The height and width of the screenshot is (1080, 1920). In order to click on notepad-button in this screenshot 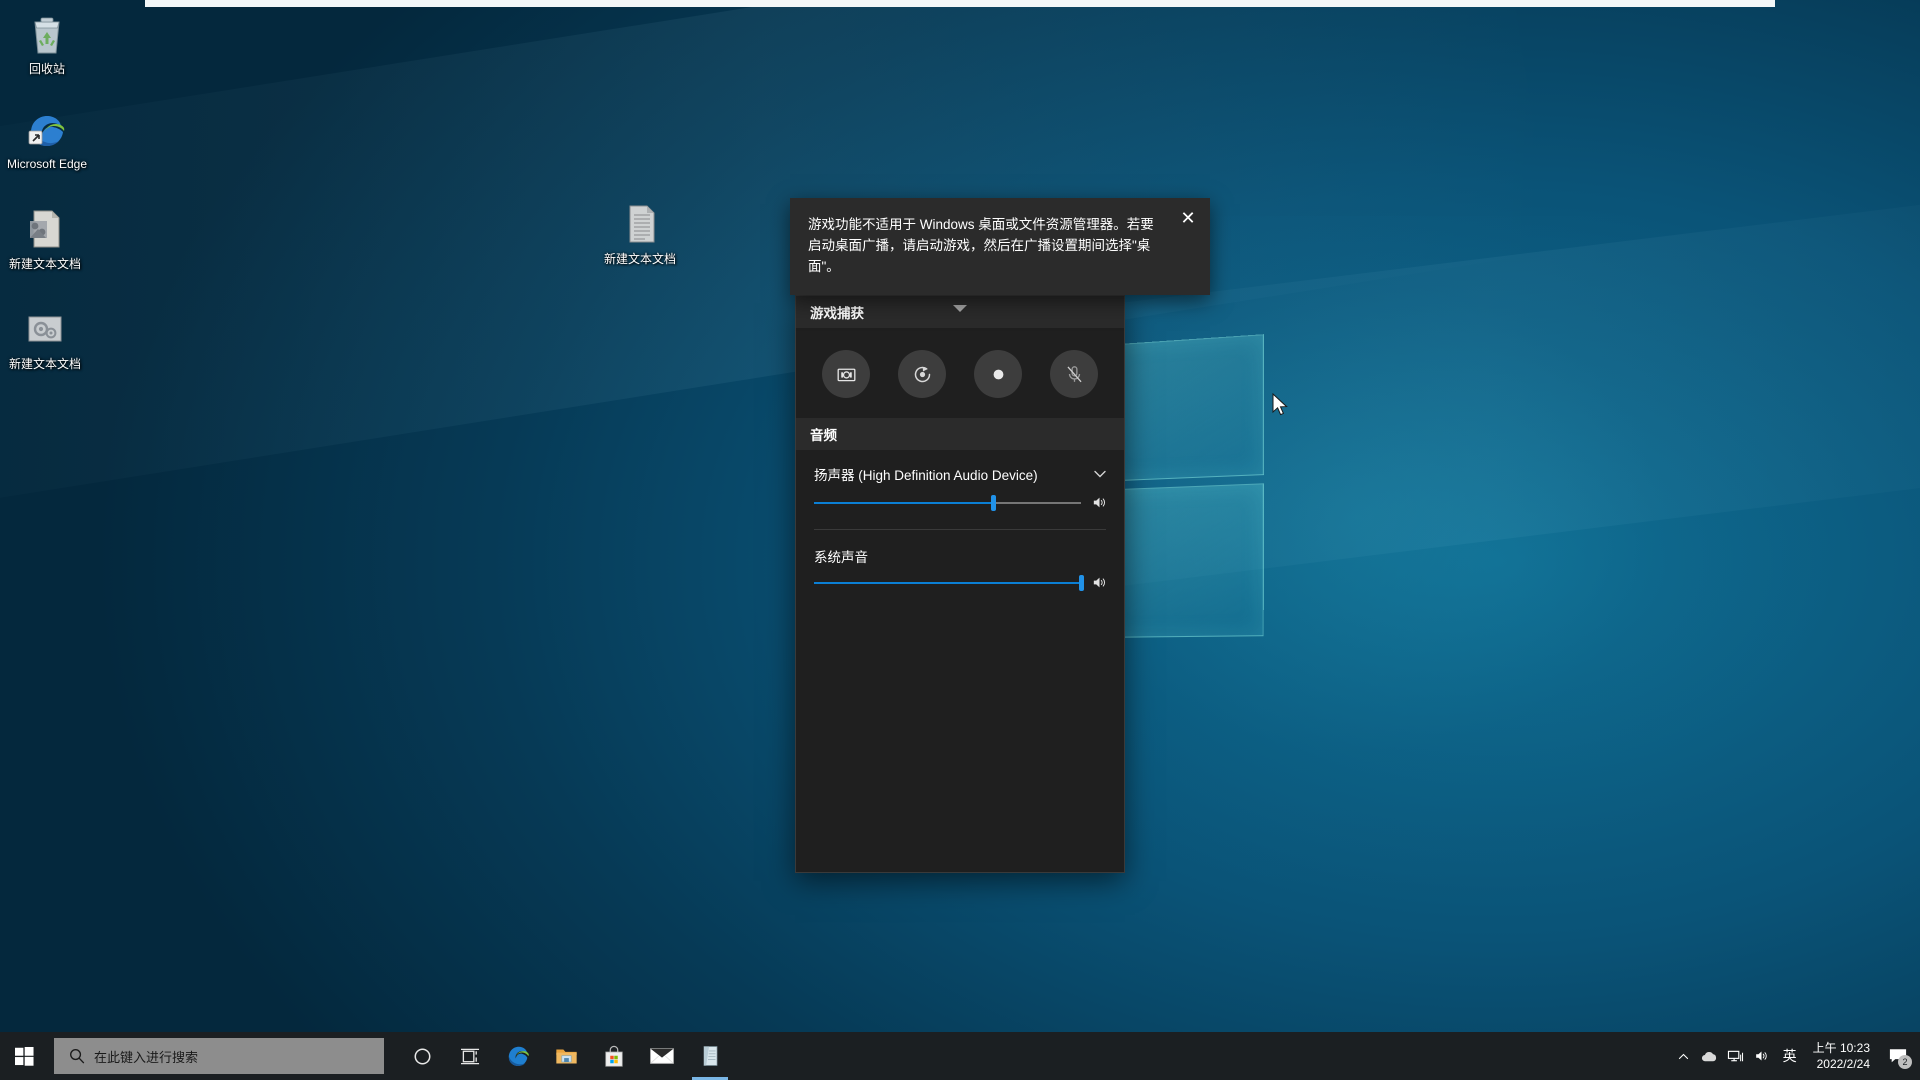, I will do `click(710, 1056)`.